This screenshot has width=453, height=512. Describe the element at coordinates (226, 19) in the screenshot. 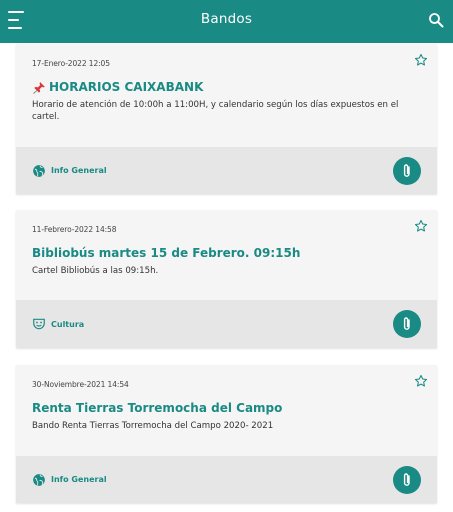

I see `page-title: Bandos` at that location.